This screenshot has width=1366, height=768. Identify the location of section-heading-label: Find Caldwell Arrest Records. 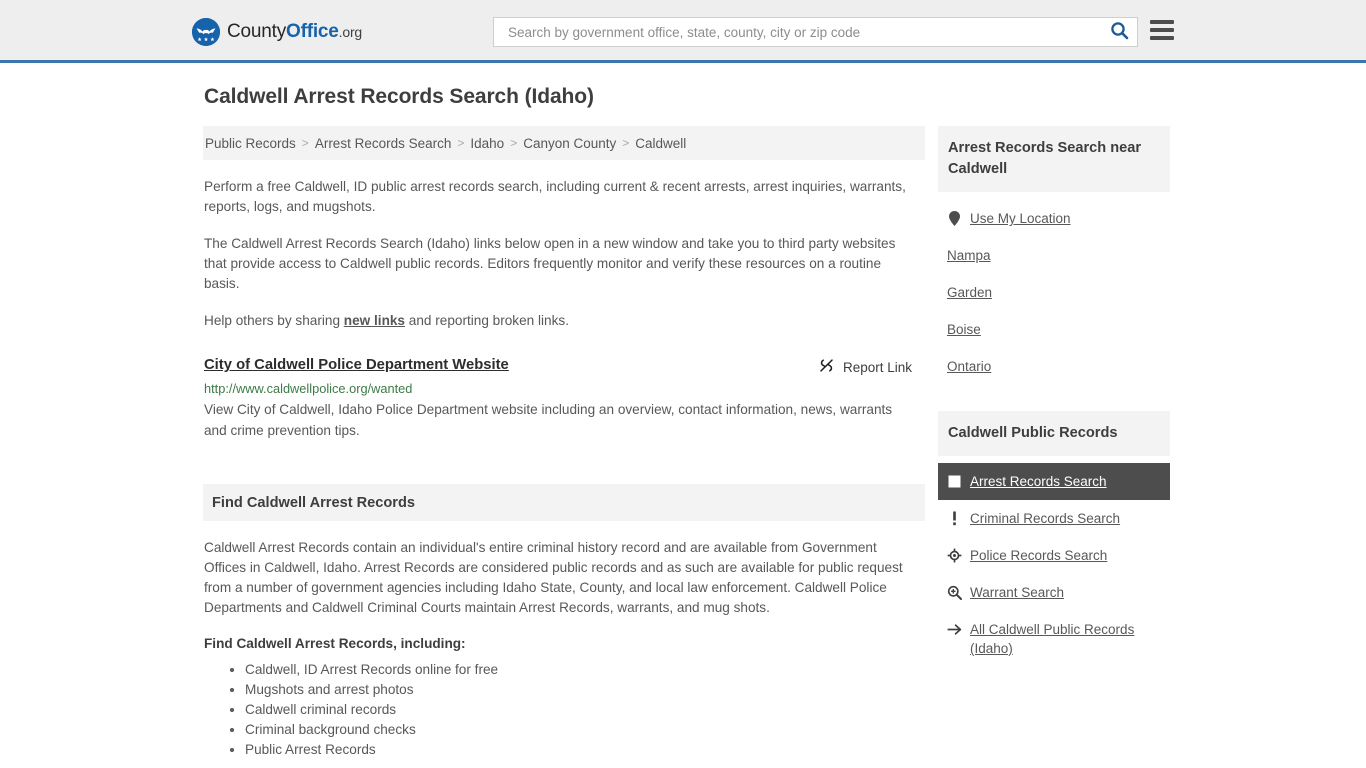
(314, 502).